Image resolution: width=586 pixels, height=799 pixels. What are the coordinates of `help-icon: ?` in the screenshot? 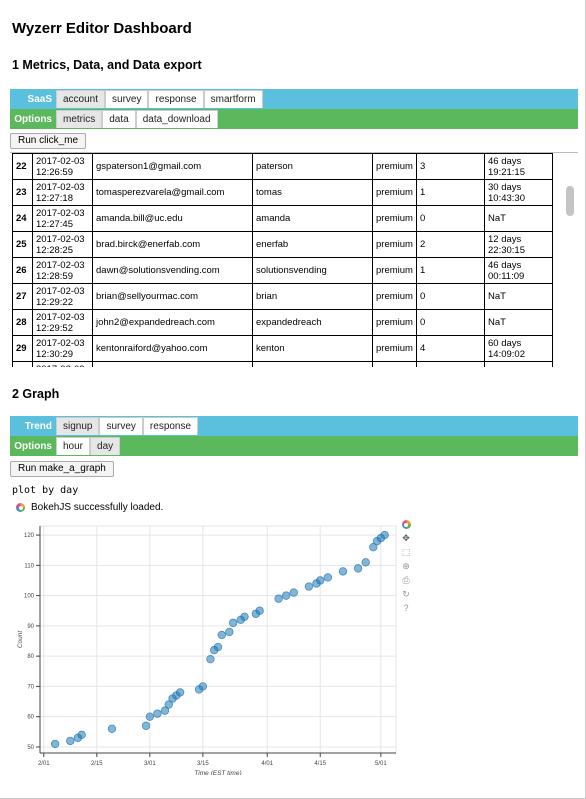 It's located at (406, 608).